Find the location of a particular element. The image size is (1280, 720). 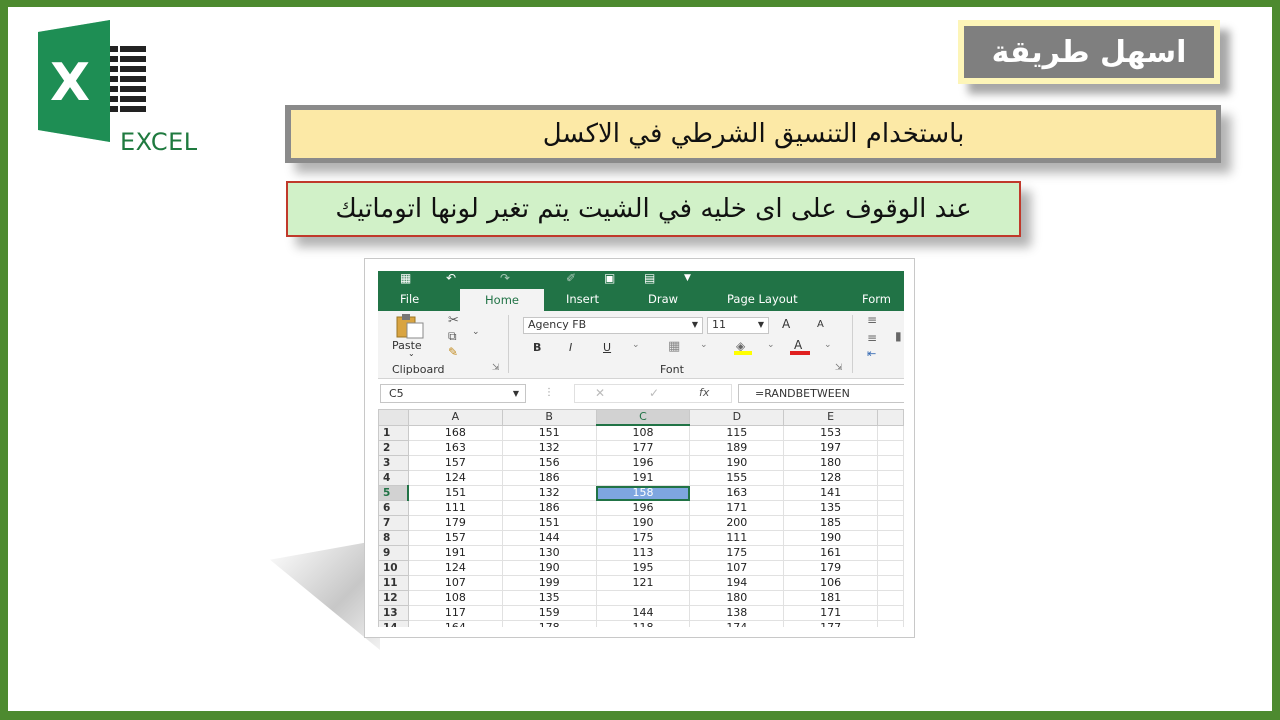

paste-button: Paste ⌄ is located at coordinates (414, 336).